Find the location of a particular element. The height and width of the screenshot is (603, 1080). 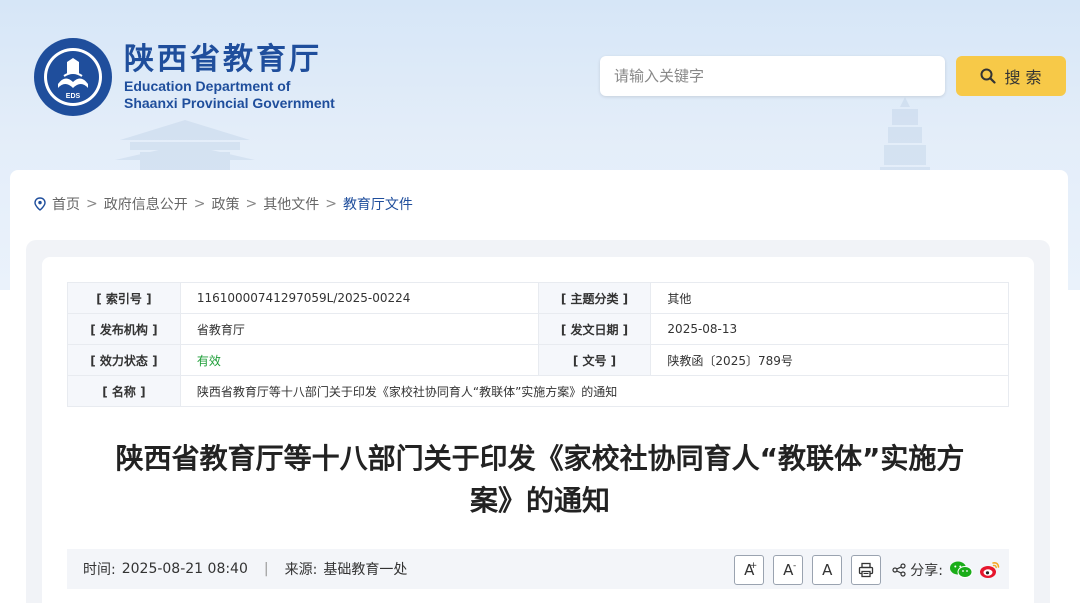

font-increase-button: A + is located at coordinates (749, 570).